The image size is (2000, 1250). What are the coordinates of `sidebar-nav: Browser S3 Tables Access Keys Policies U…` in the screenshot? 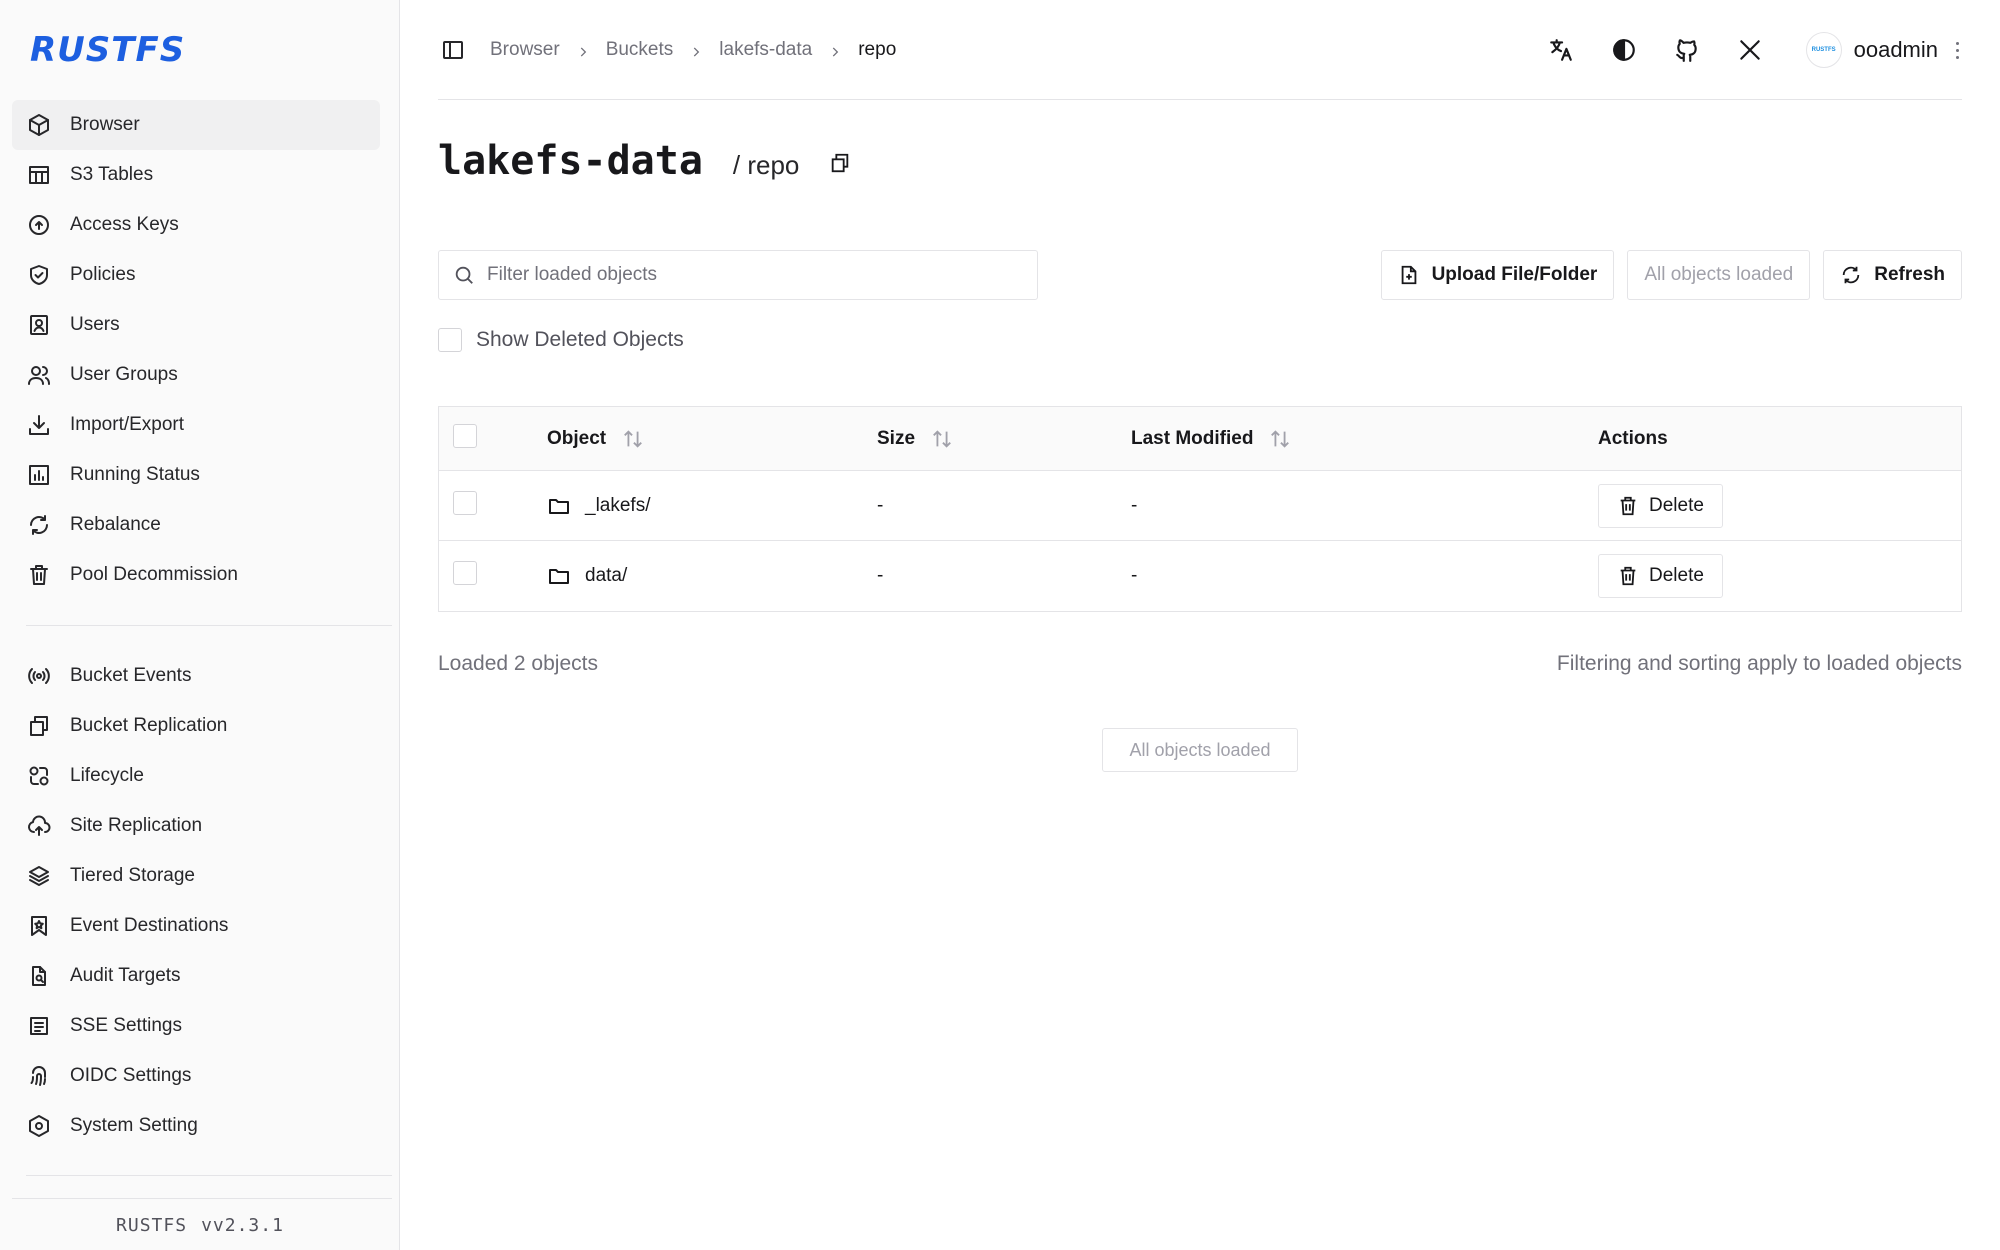 It's located at (196, 350).